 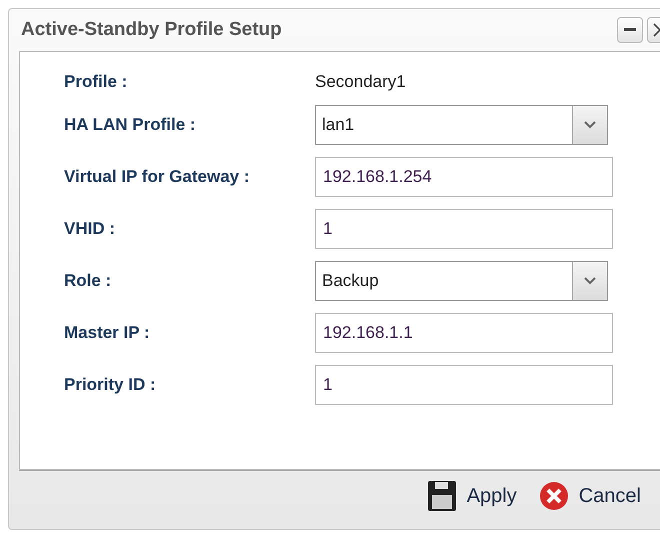 What do you see at coordinates (589, 496) in the screenshot?
I see `cancel-button: Cancel` at bounding box center [589, 496].